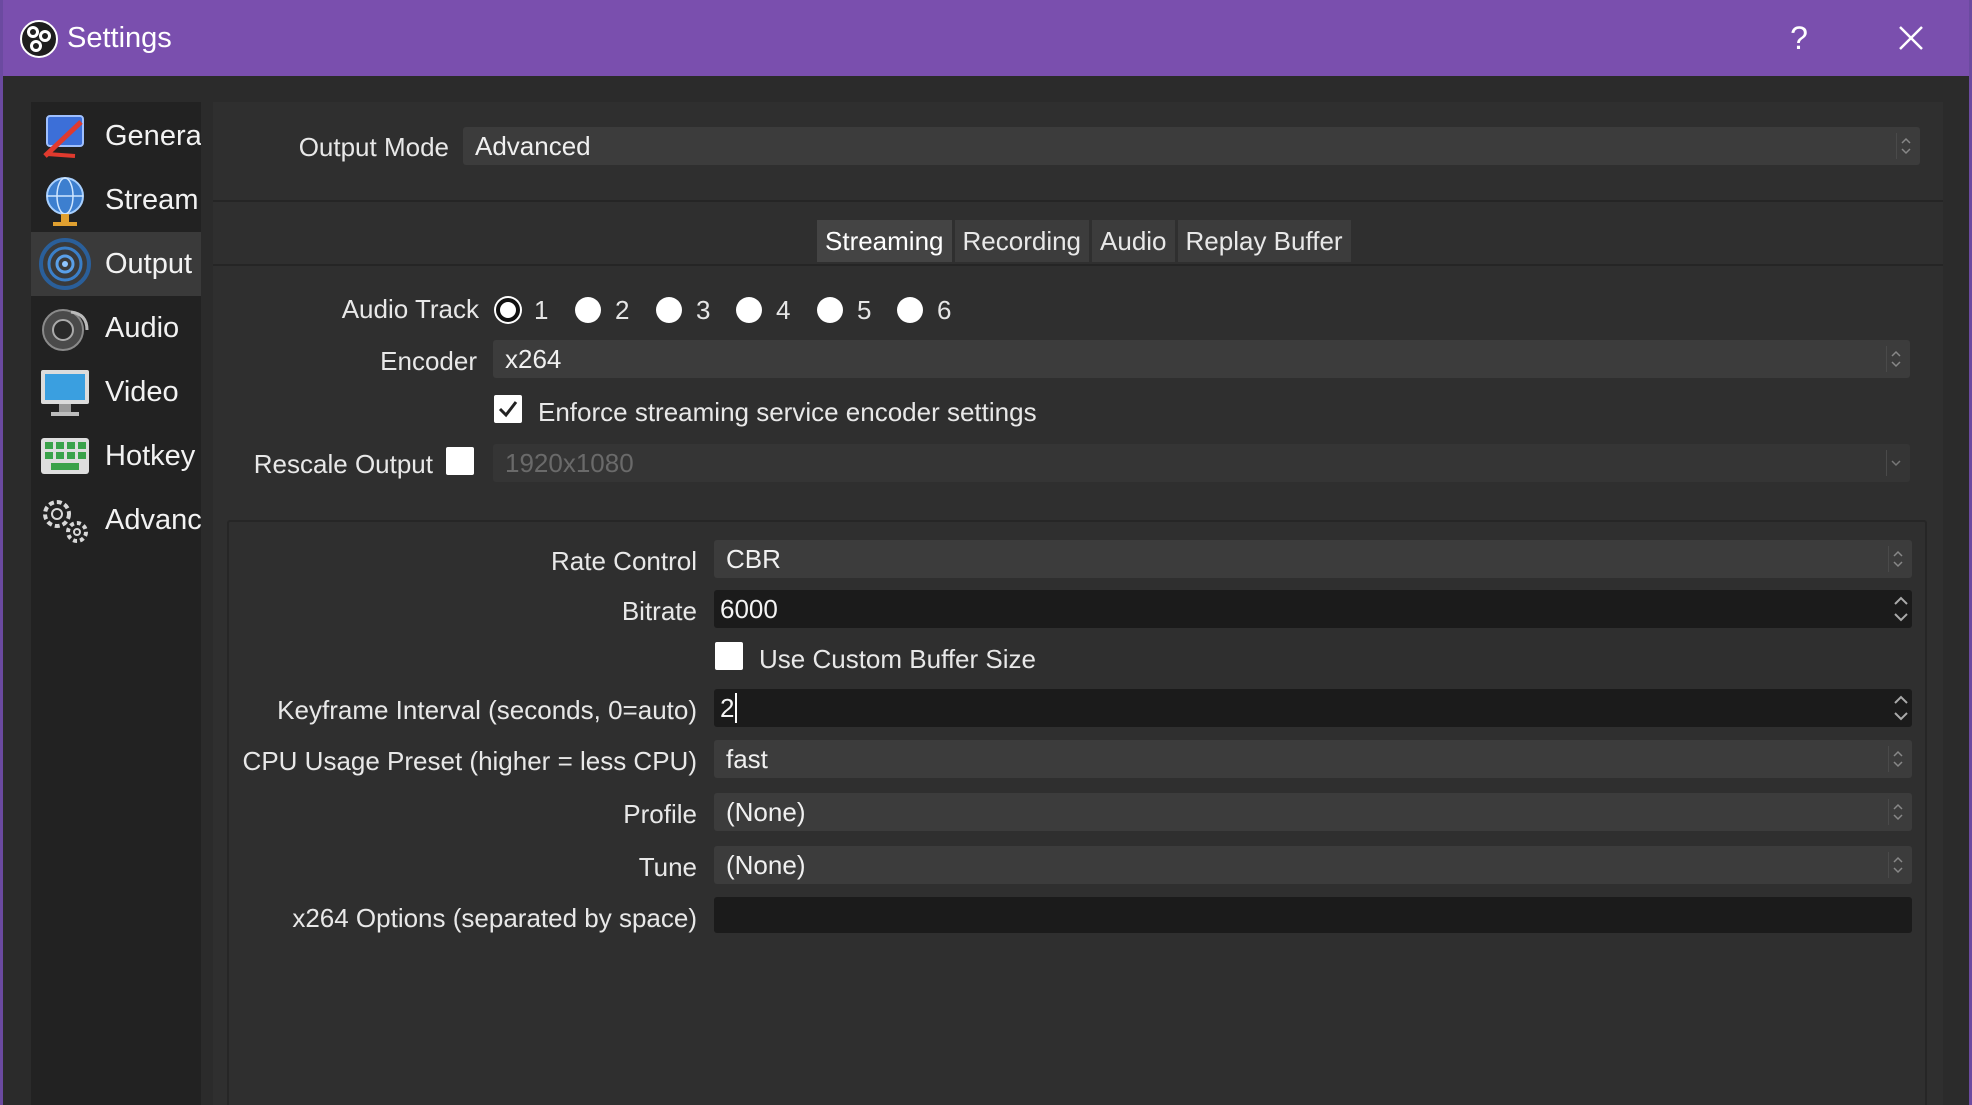 This screenshot has height=1105, width=1972. What do you see at coordinates (1313, 915) in the screenshot?
I see `x264-options-input` at bounding box center [1313, 915].